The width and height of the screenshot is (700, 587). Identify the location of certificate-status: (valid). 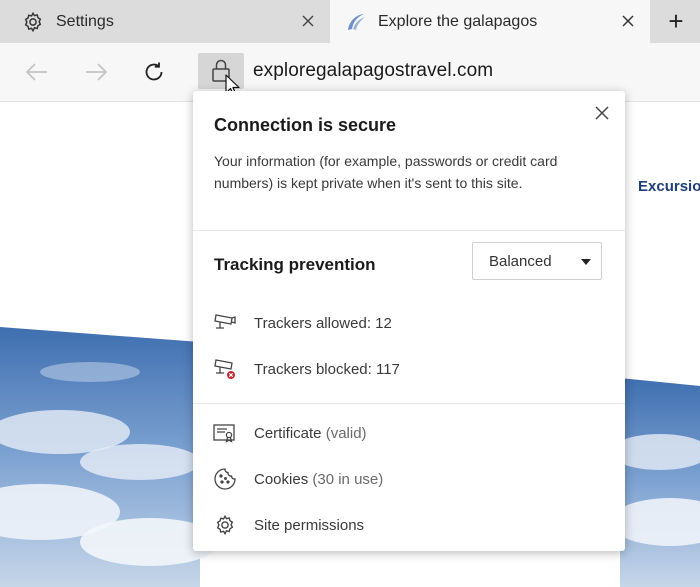
(346, 433).